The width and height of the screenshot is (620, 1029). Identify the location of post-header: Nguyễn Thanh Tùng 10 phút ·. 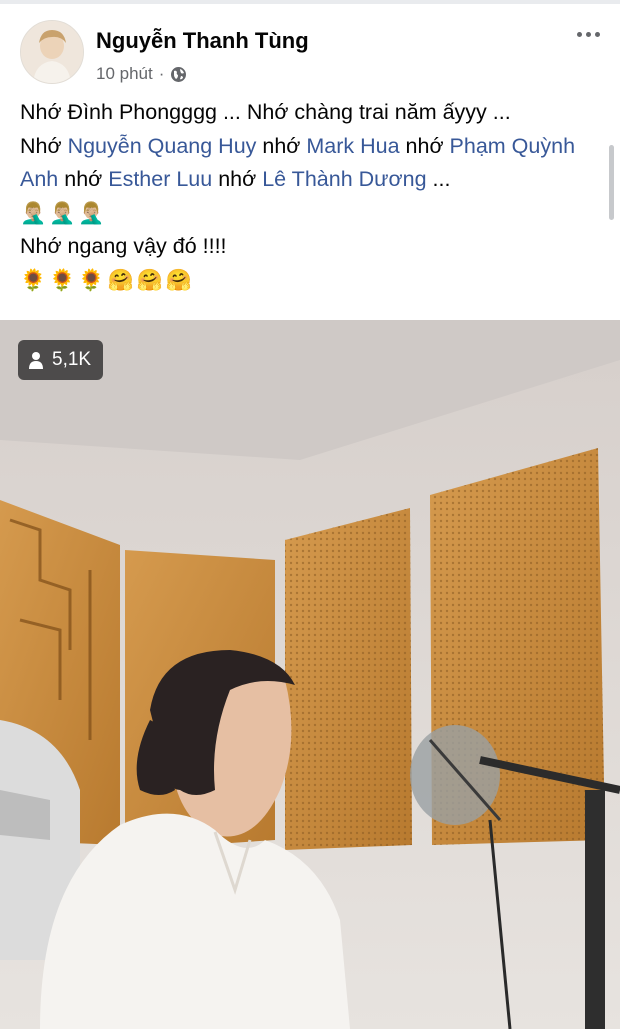
(310, 51).